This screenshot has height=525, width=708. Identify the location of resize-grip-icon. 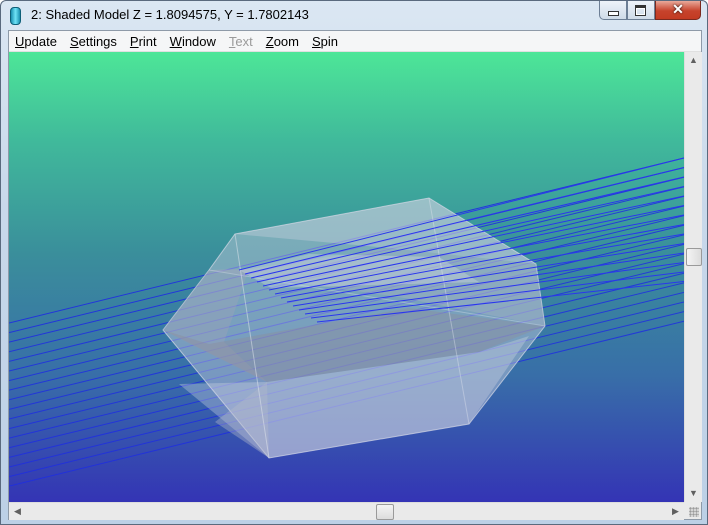
(694, 512).